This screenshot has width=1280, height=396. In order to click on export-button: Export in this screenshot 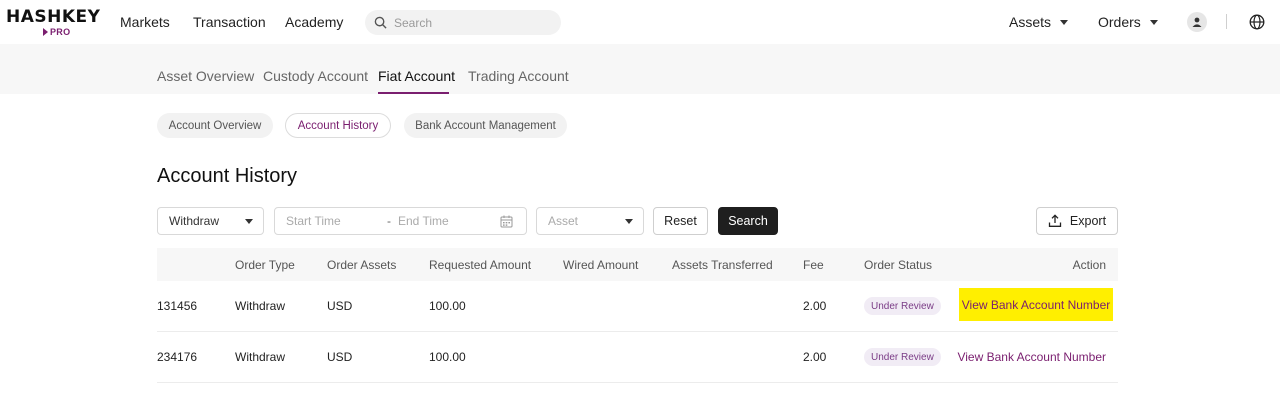, I will do `click(1077, 221)`.